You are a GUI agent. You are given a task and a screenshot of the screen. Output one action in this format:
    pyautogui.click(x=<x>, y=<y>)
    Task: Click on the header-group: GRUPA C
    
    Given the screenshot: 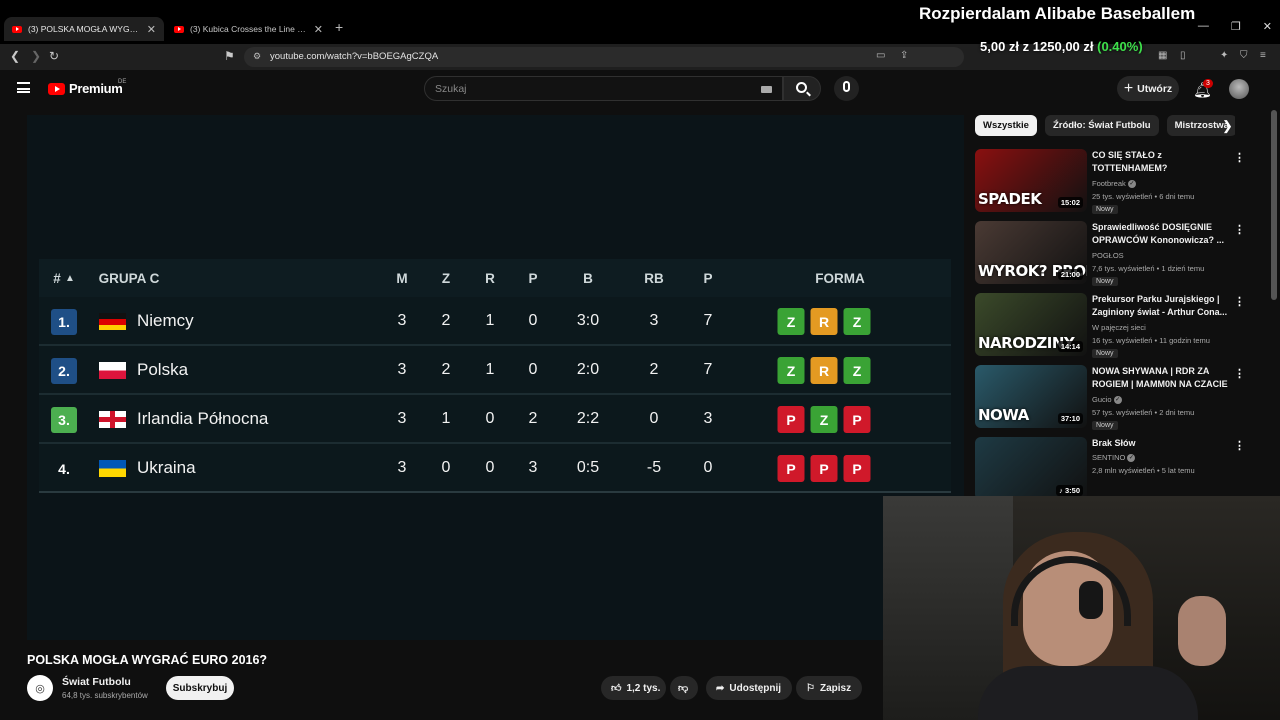 What is the action you would take?
    pyautogui.click(x=129, y=278)
    